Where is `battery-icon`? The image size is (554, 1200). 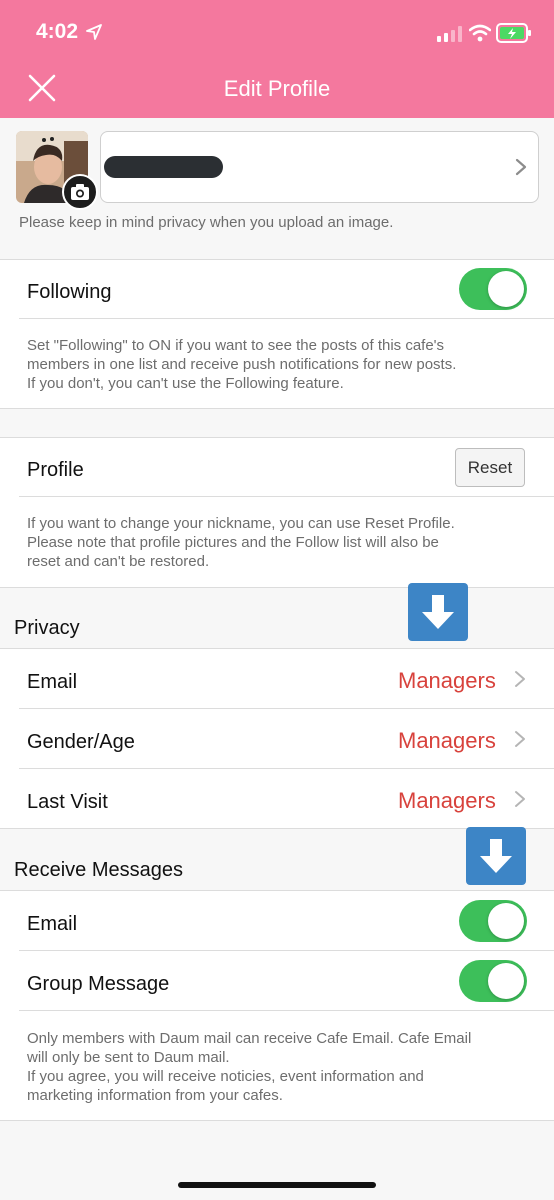
battery-icon is located at coordinates (513, 33).